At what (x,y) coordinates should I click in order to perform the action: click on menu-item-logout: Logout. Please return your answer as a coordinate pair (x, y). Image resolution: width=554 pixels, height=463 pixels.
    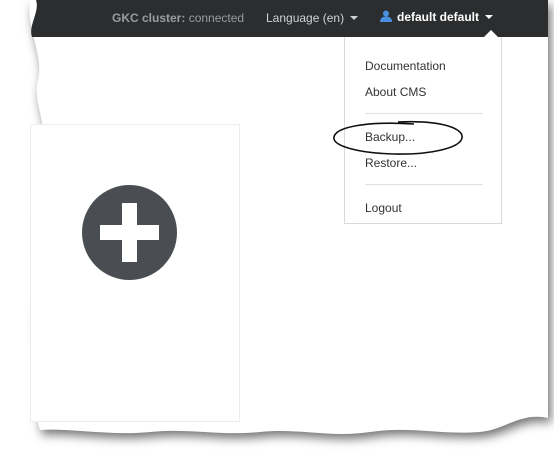
    Looking at the image, I should click on (383, 208).